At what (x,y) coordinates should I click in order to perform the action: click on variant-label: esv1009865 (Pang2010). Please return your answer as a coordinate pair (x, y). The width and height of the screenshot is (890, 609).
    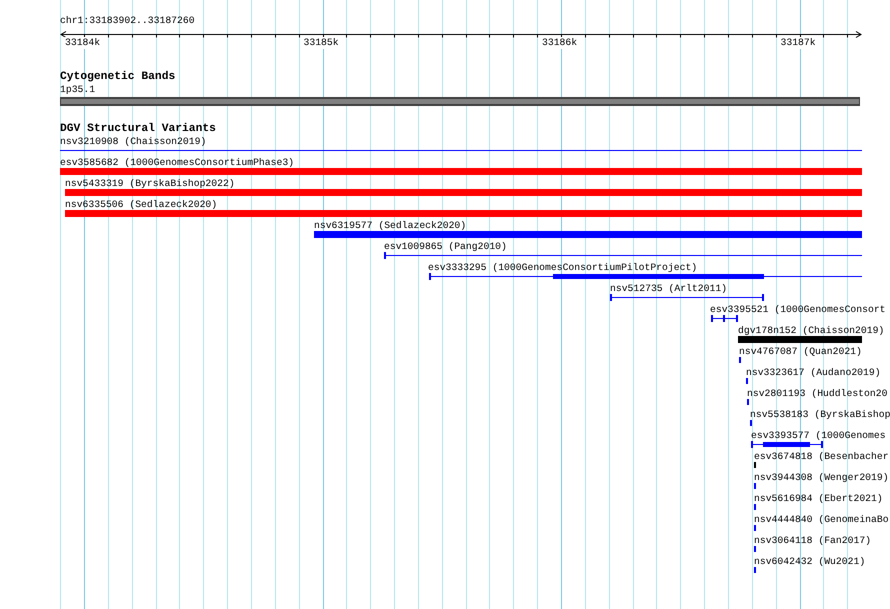
    Looking at the image, I should click on (445, 247).